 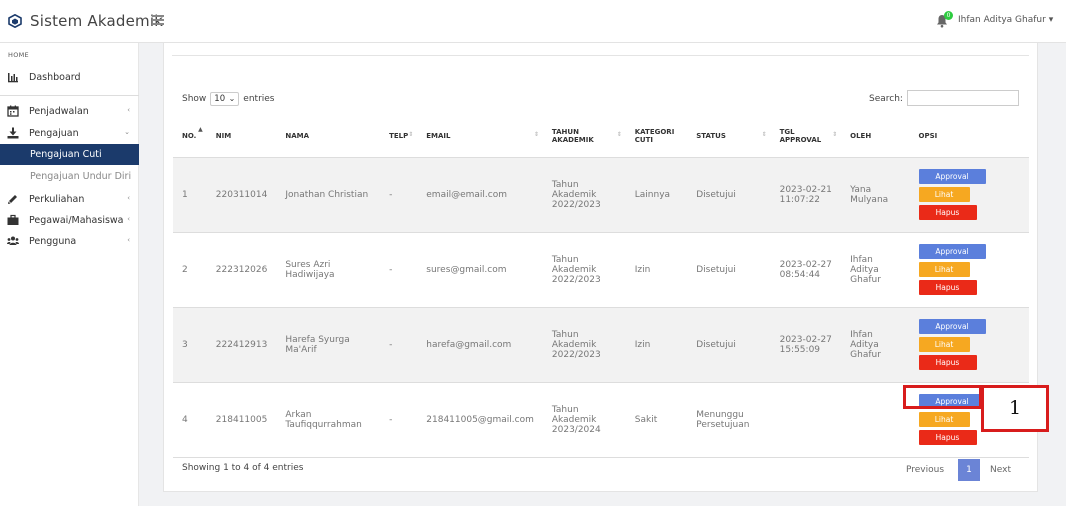 What do you see at coordinates (328, 420) in the screenshot?
I see `cell-nama: Arkan Taufiqqurrahman` at bounding box center [328, 420].